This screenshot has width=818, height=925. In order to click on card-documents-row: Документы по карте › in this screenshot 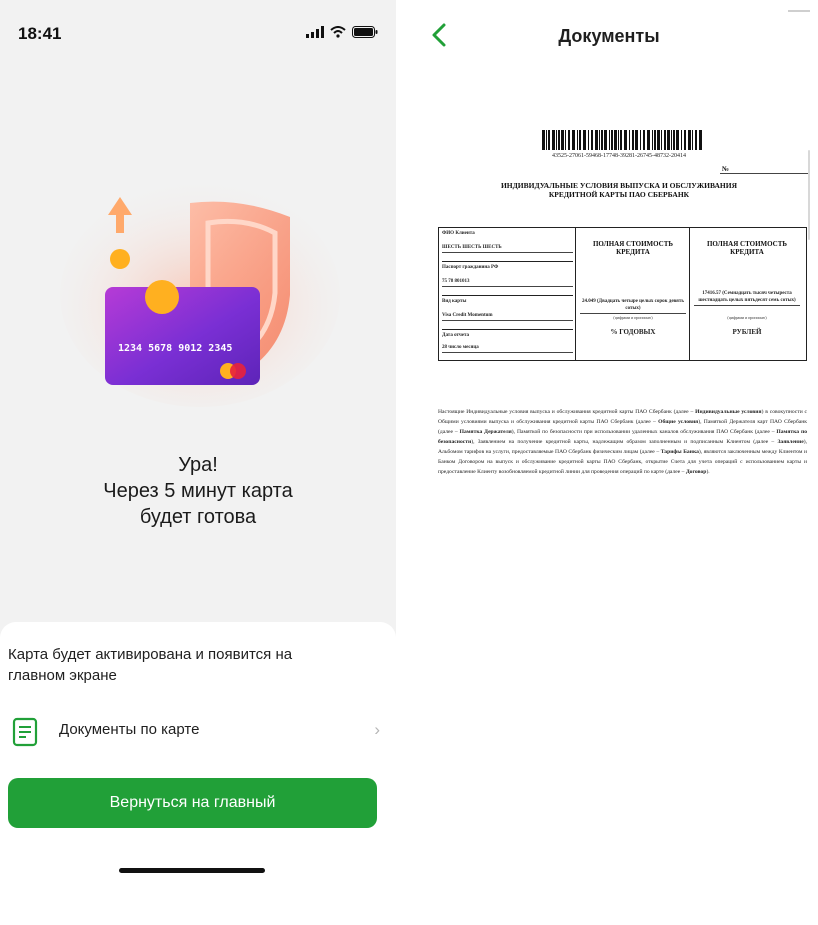, I will do `click(198, 730)`.